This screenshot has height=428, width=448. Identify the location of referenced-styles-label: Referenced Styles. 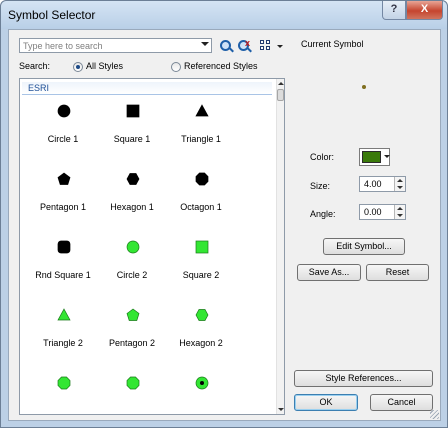
(221, 66).